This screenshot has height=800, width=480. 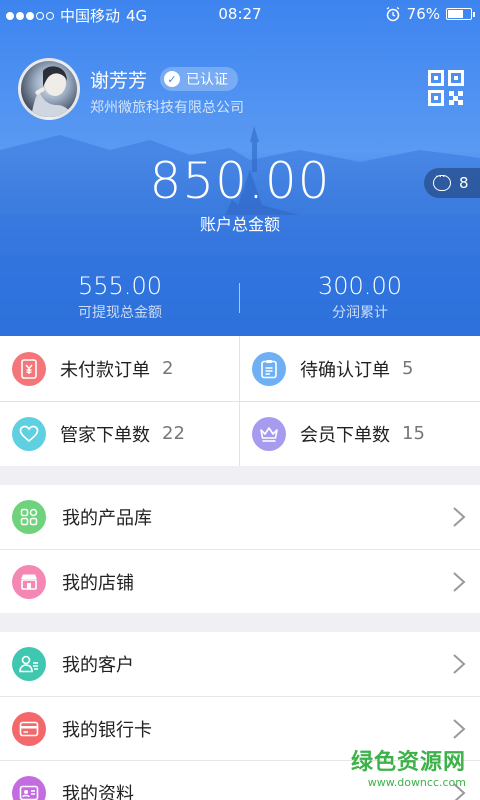 What do you see at coordinates (408, 368) in the screenshot?
I see `pending-confirm-orders-count: 5` at bounding box center [408, 368].